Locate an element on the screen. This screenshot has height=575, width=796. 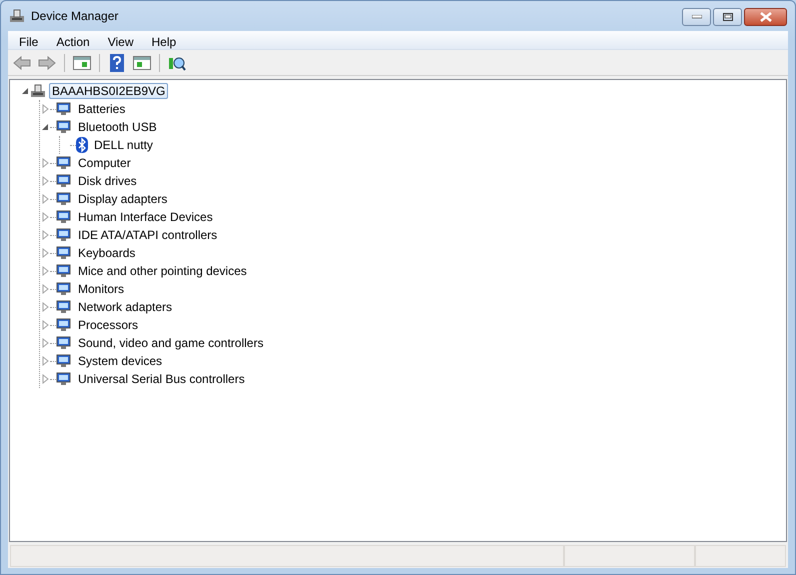
tree-item: Network adapters is located at coordinates (125, 307).